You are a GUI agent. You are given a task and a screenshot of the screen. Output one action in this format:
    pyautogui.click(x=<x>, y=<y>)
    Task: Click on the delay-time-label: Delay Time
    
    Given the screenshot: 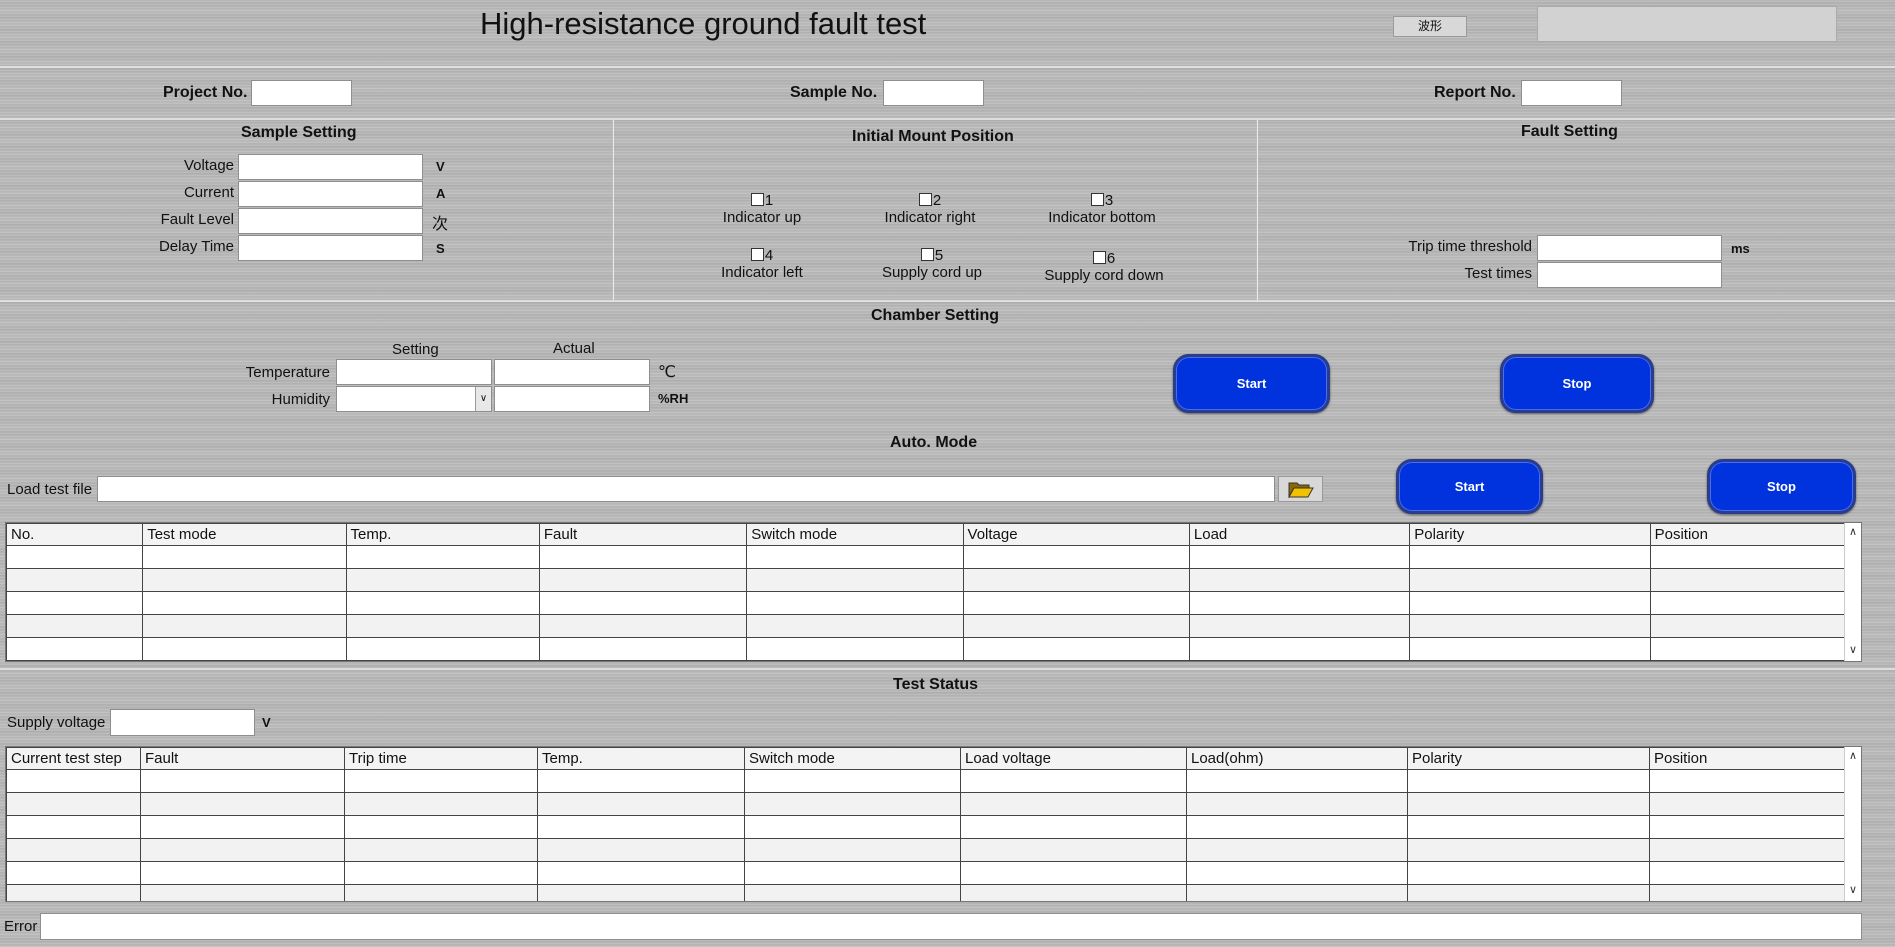 What is the action you would take?
    pyautogui.click(x=196, y=246)
    